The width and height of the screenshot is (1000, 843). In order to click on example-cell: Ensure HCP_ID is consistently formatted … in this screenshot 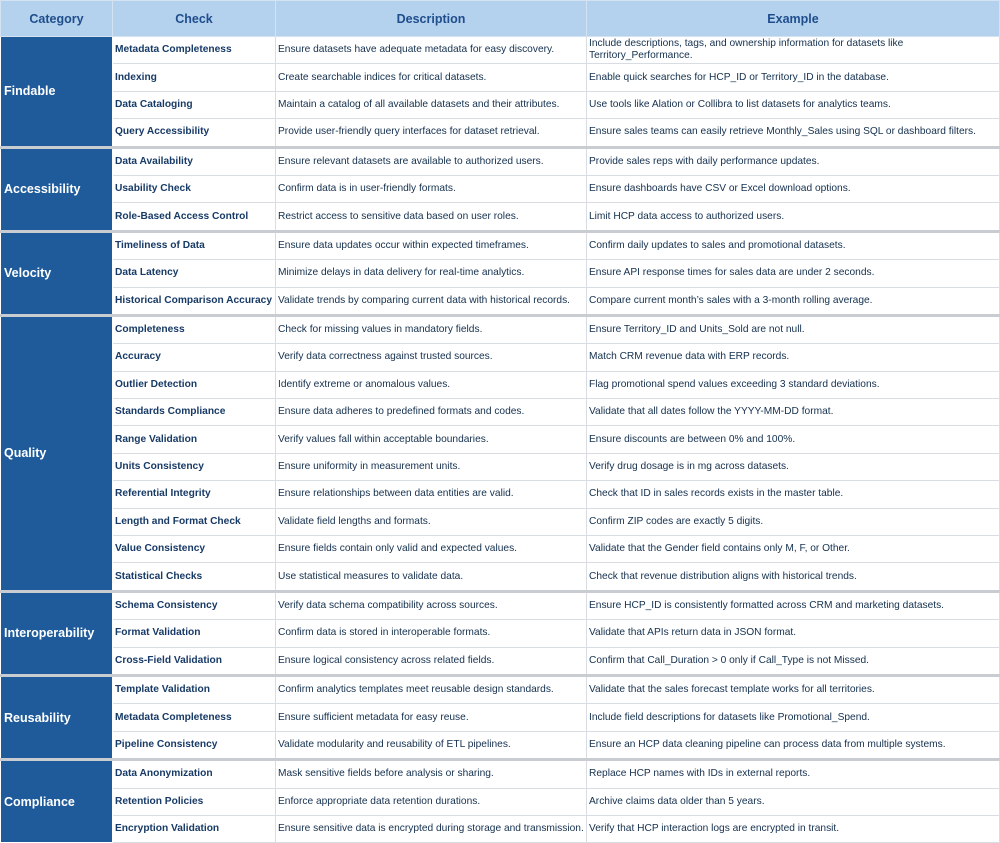, I will do `click(793, 605)`.